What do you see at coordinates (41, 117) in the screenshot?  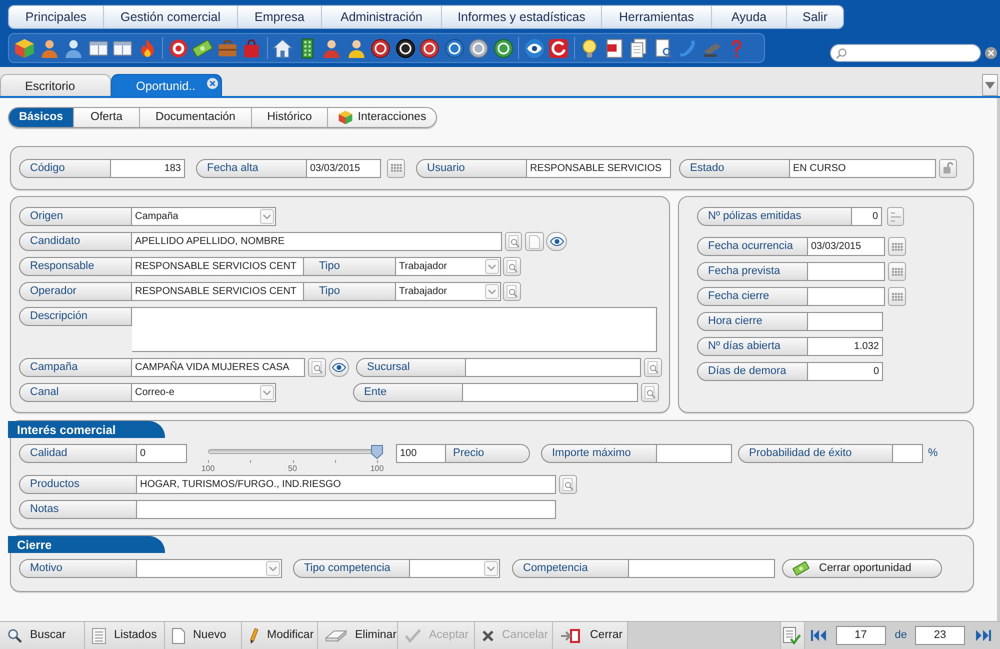 I see `section-tab: Básicos` at bounding box center [41, 117].